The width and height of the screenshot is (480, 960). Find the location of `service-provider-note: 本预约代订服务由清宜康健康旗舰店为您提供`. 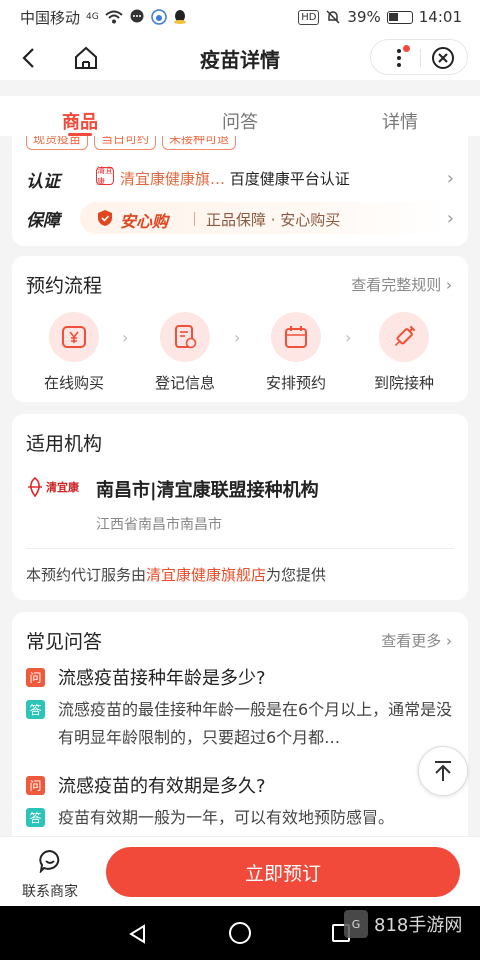

service-provider-note: 本预约代订服务由清宜康健康旗舰店为您提供 is located at coordinates (176, 574).